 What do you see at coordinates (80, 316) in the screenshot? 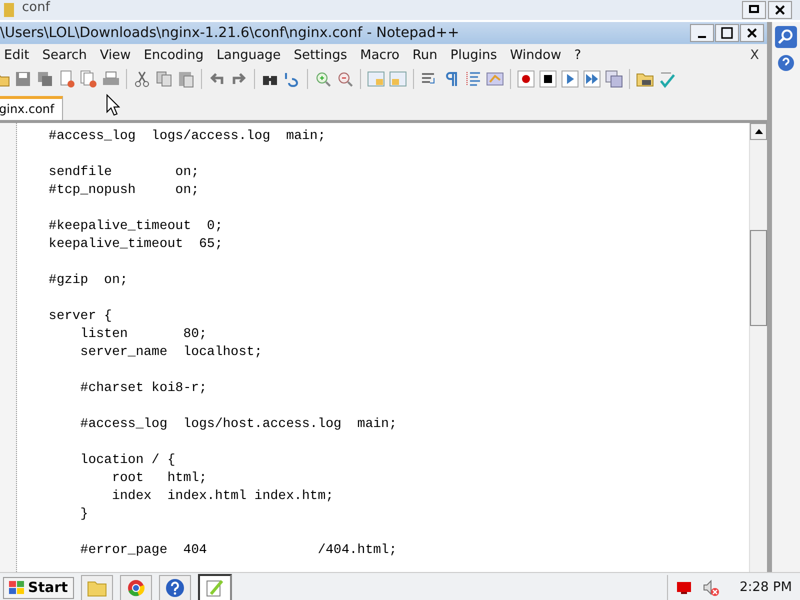
I see `code-line: server {` at bounding box center [80, 316].